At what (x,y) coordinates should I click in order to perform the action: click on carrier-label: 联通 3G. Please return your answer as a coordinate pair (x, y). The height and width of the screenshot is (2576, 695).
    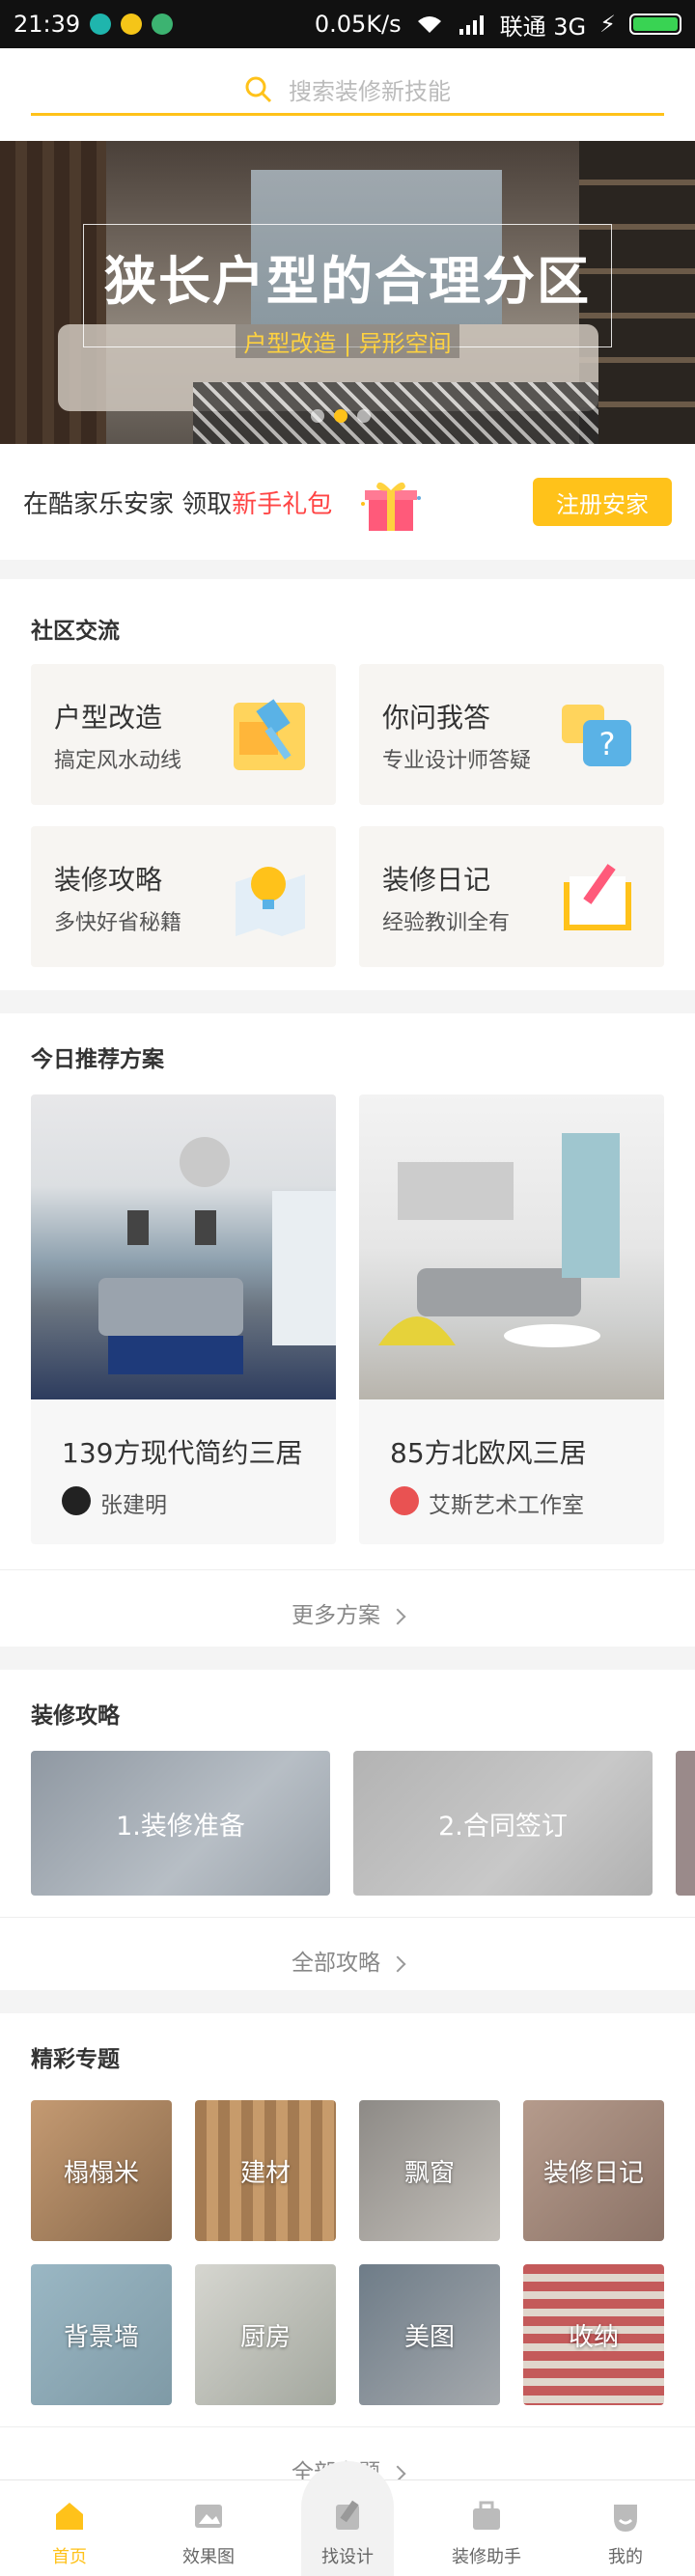
    Looking at the image, I should click on (543, 27).